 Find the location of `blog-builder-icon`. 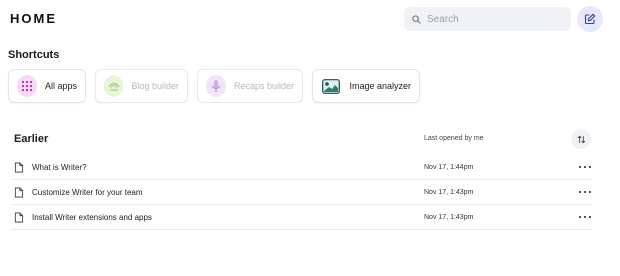

blog-builder-icon is located at coordinates (114, 86).